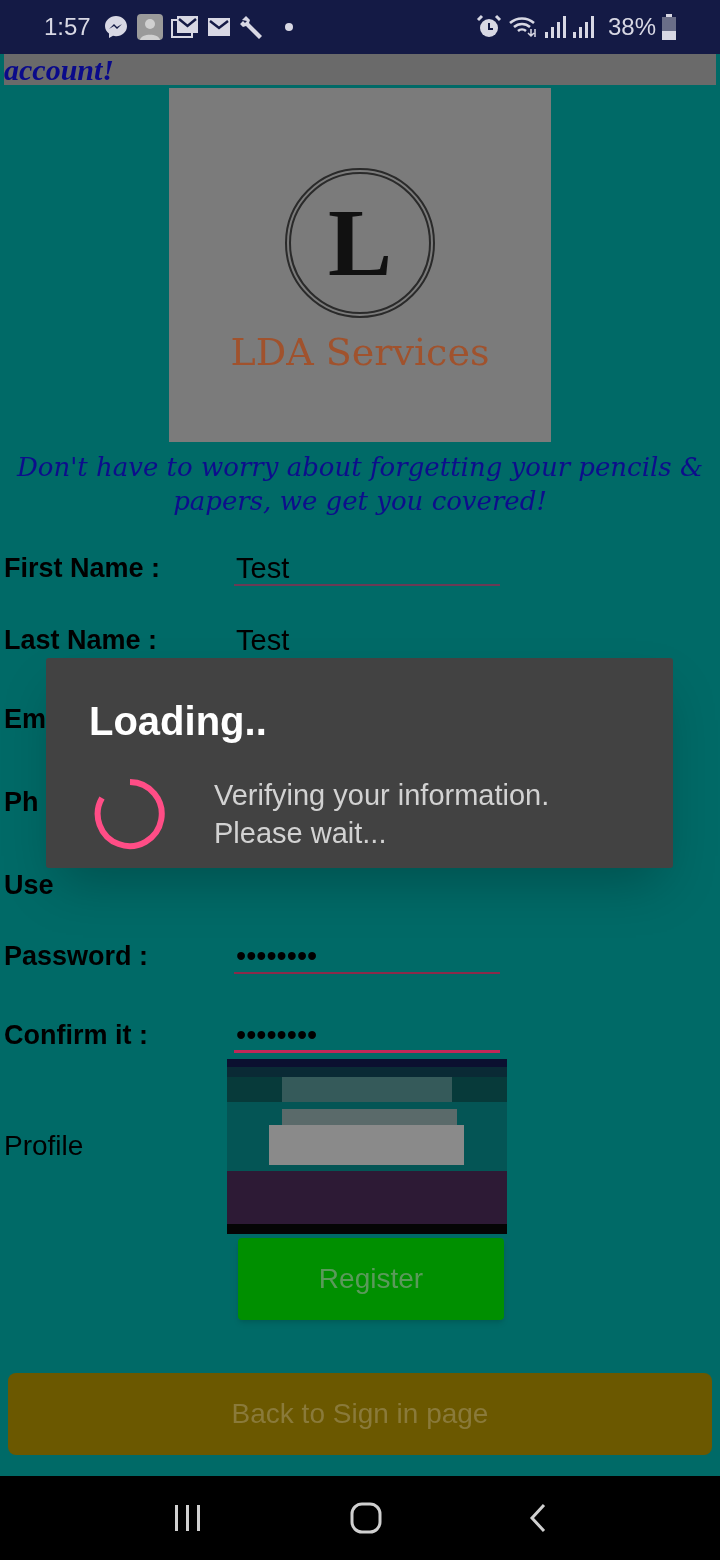 This screenshot has height=1560, width=720. Describe the element at coordinates (115, 27) in the screenshot. I see `chat-bubble-icon` at that location.